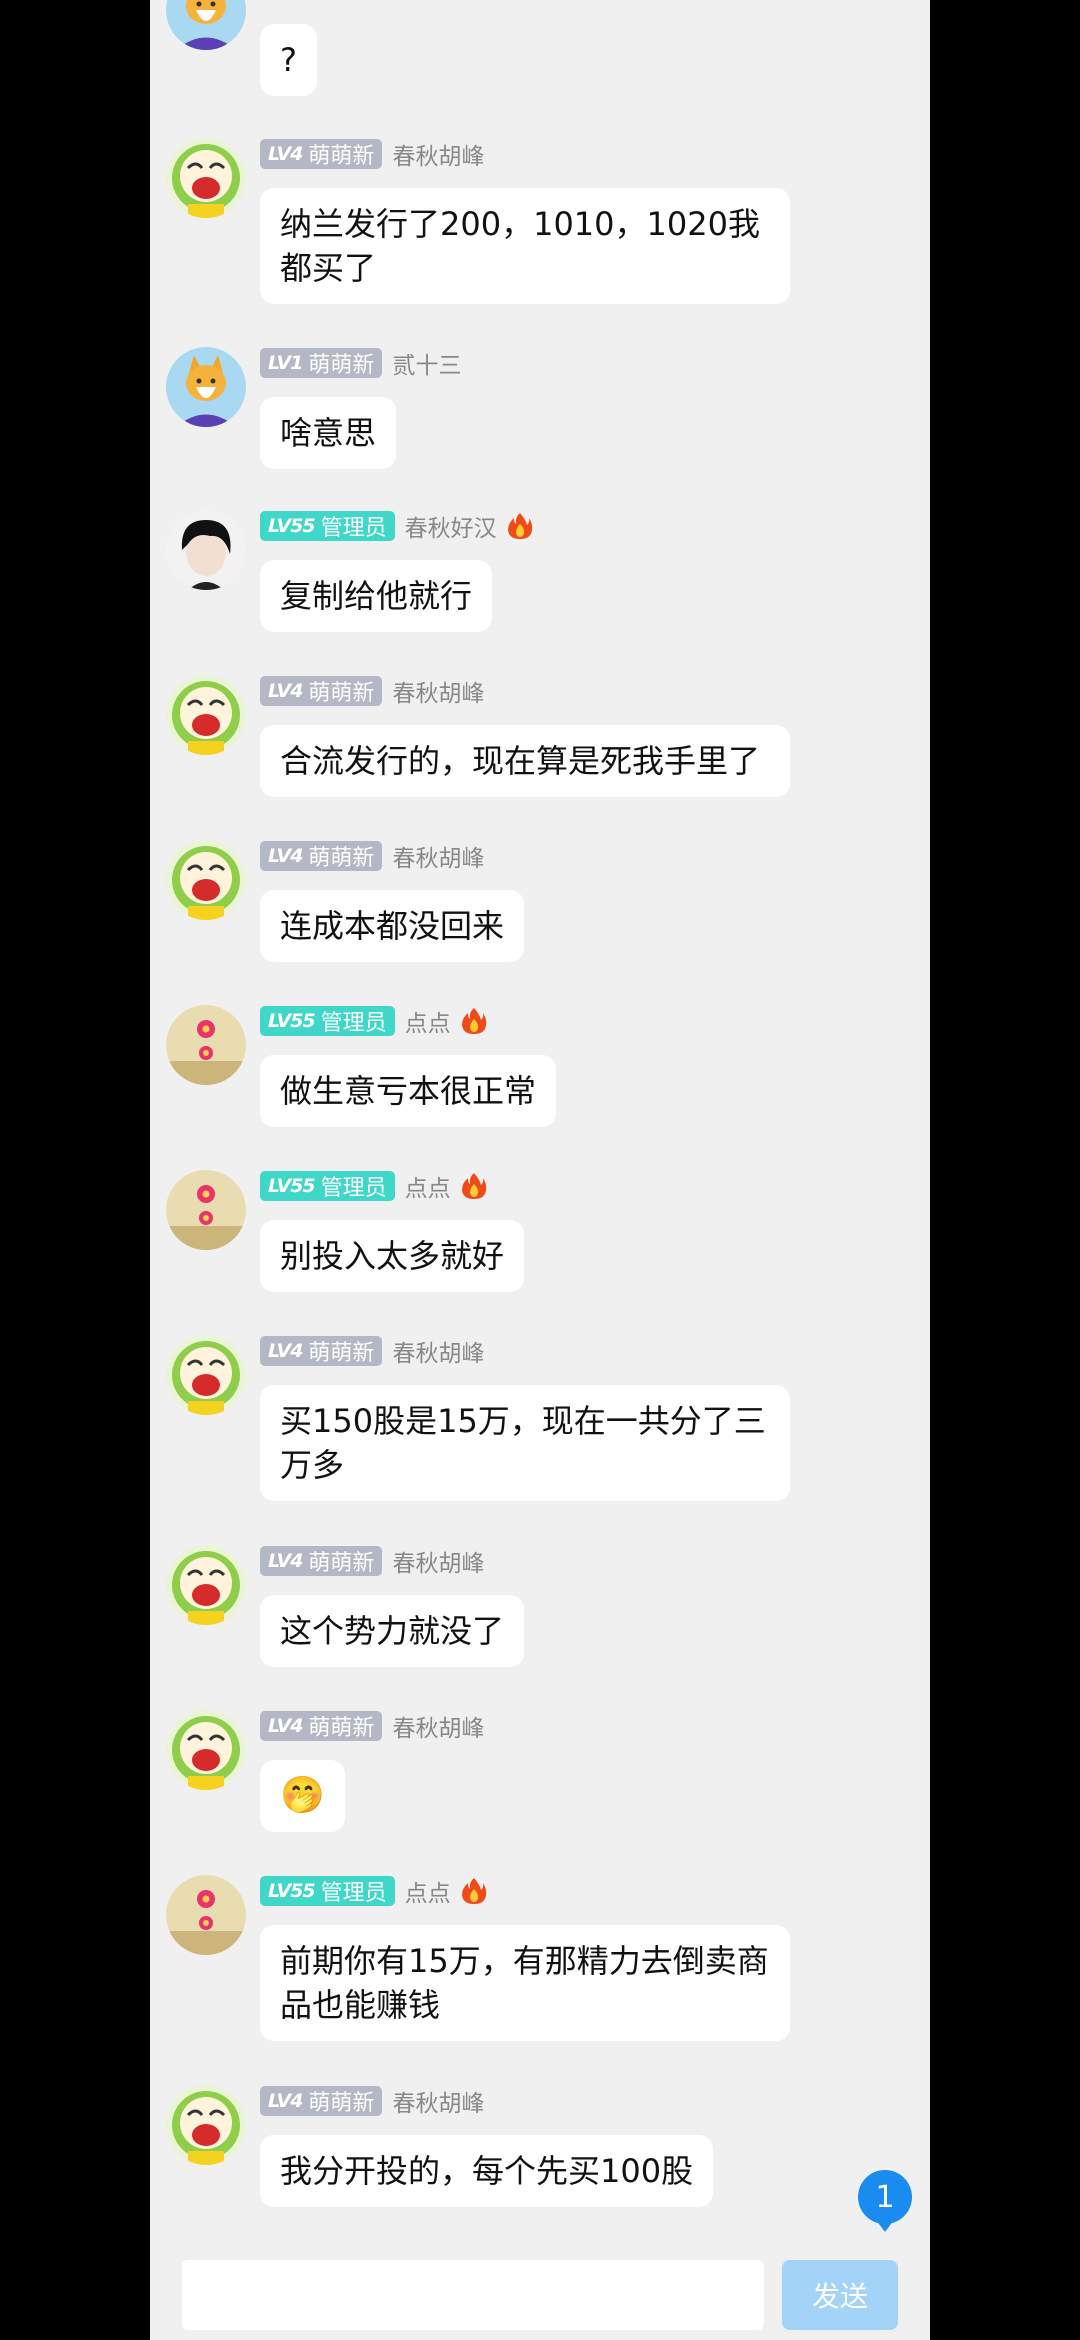 This screenshot has width=1080, height=2340. What do you see at coordinates (840, 2295) in the screenshot?
I see `send-button: 发送` at bounding box center [840, 2295].